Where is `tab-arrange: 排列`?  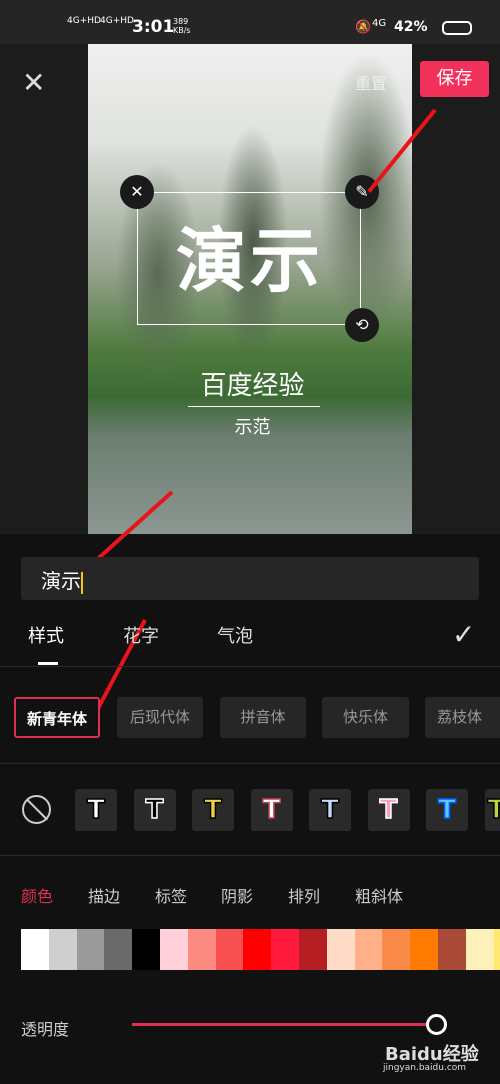
tab-arrange: 排列 is located at coordinates (304, 895).